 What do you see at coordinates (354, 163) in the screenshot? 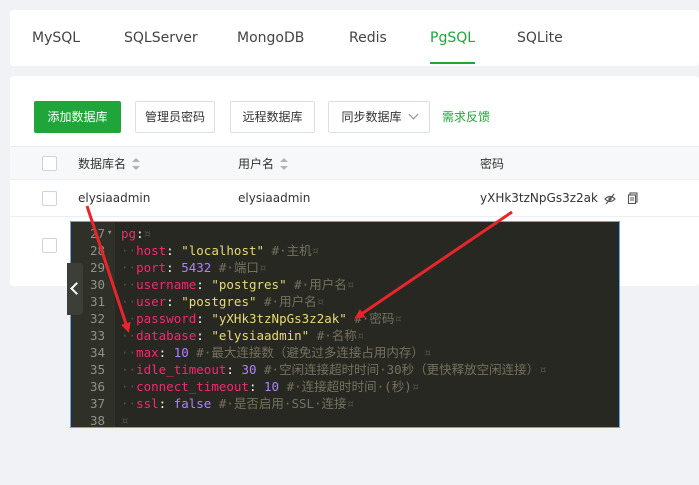
I see `table-header: 数据库名 用户名 密码` at bounding box center [354, 163].